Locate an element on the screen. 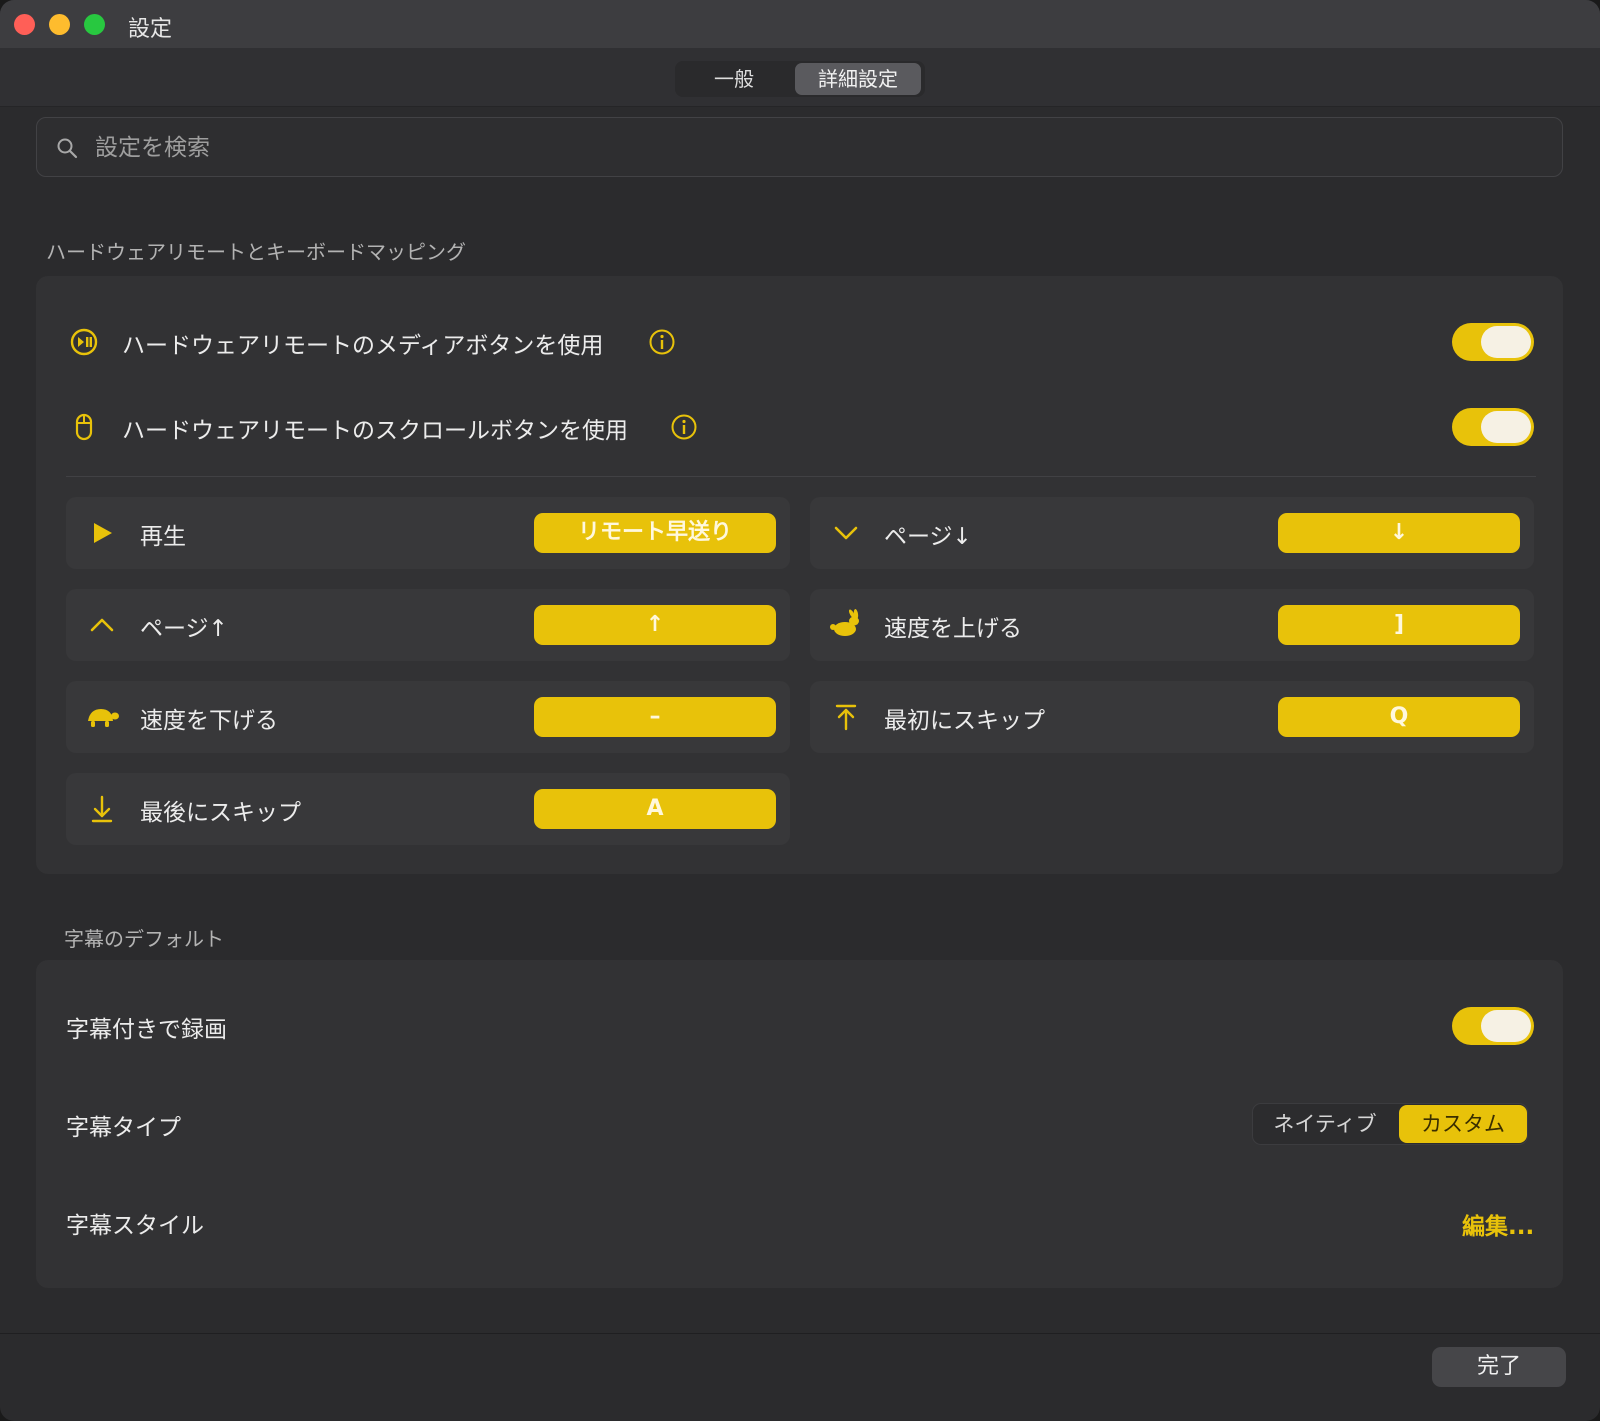 The height and width of the screenshot is (1421, 1600). mapping-play: 再生 リモート早送り is located at coordinates (428, 533).